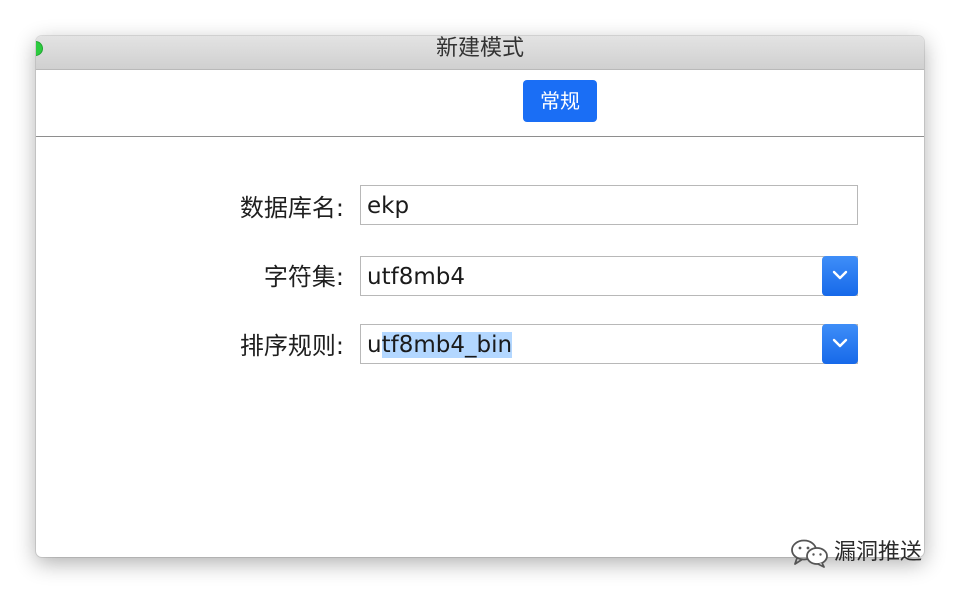  I want to click on tab-bar: 常规, so click(480, 103).